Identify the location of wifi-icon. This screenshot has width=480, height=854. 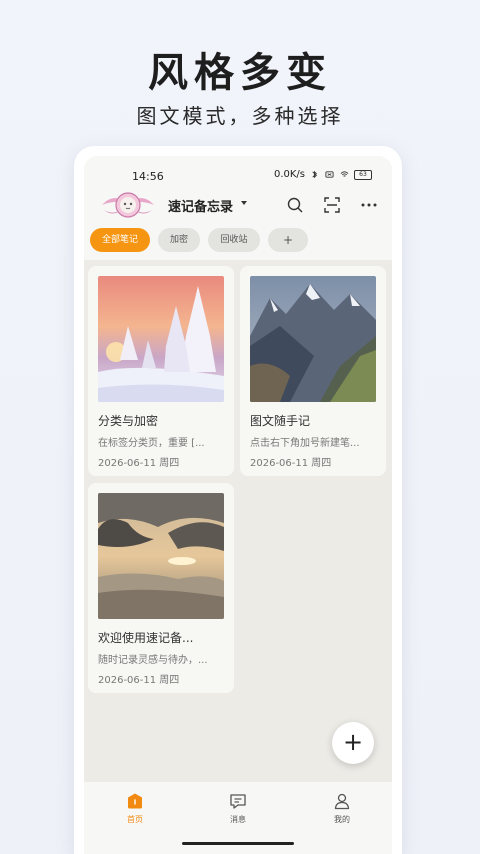
(344, 174).